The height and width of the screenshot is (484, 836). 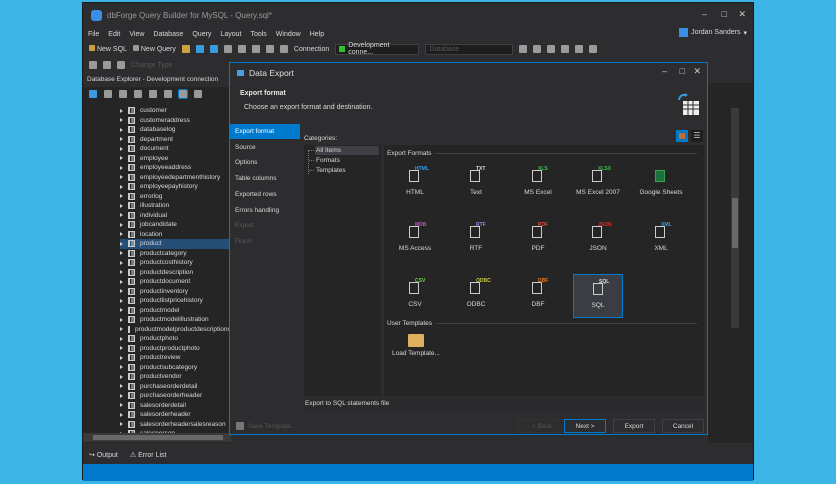 What do you see at coordinates (416, 340) in the screenshot?
I see `folder-icon` at bounding box center [416, 340].